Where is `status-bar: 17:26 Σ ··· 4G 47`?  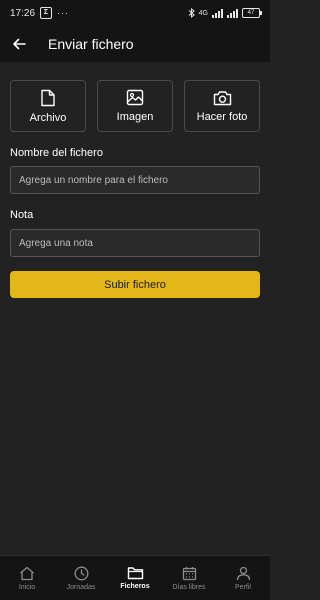
status-bar: 17:26 Σ ··· 4G 47 is located at coordinates (135, 13).